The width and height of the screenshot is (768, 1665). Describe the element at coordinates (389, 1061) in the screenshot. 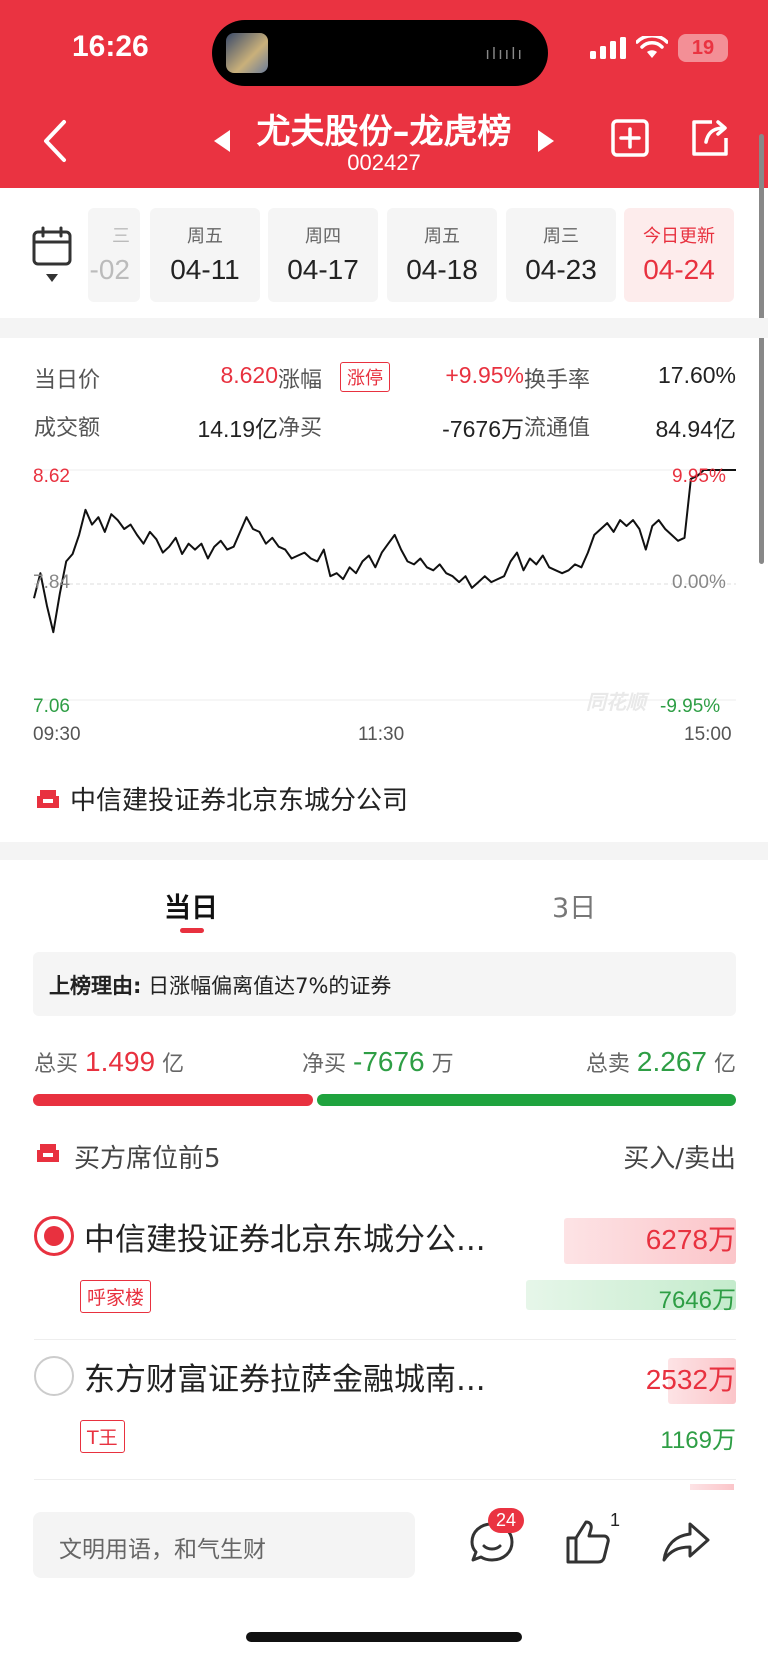

I see `total-net-value: -7676` at that location.